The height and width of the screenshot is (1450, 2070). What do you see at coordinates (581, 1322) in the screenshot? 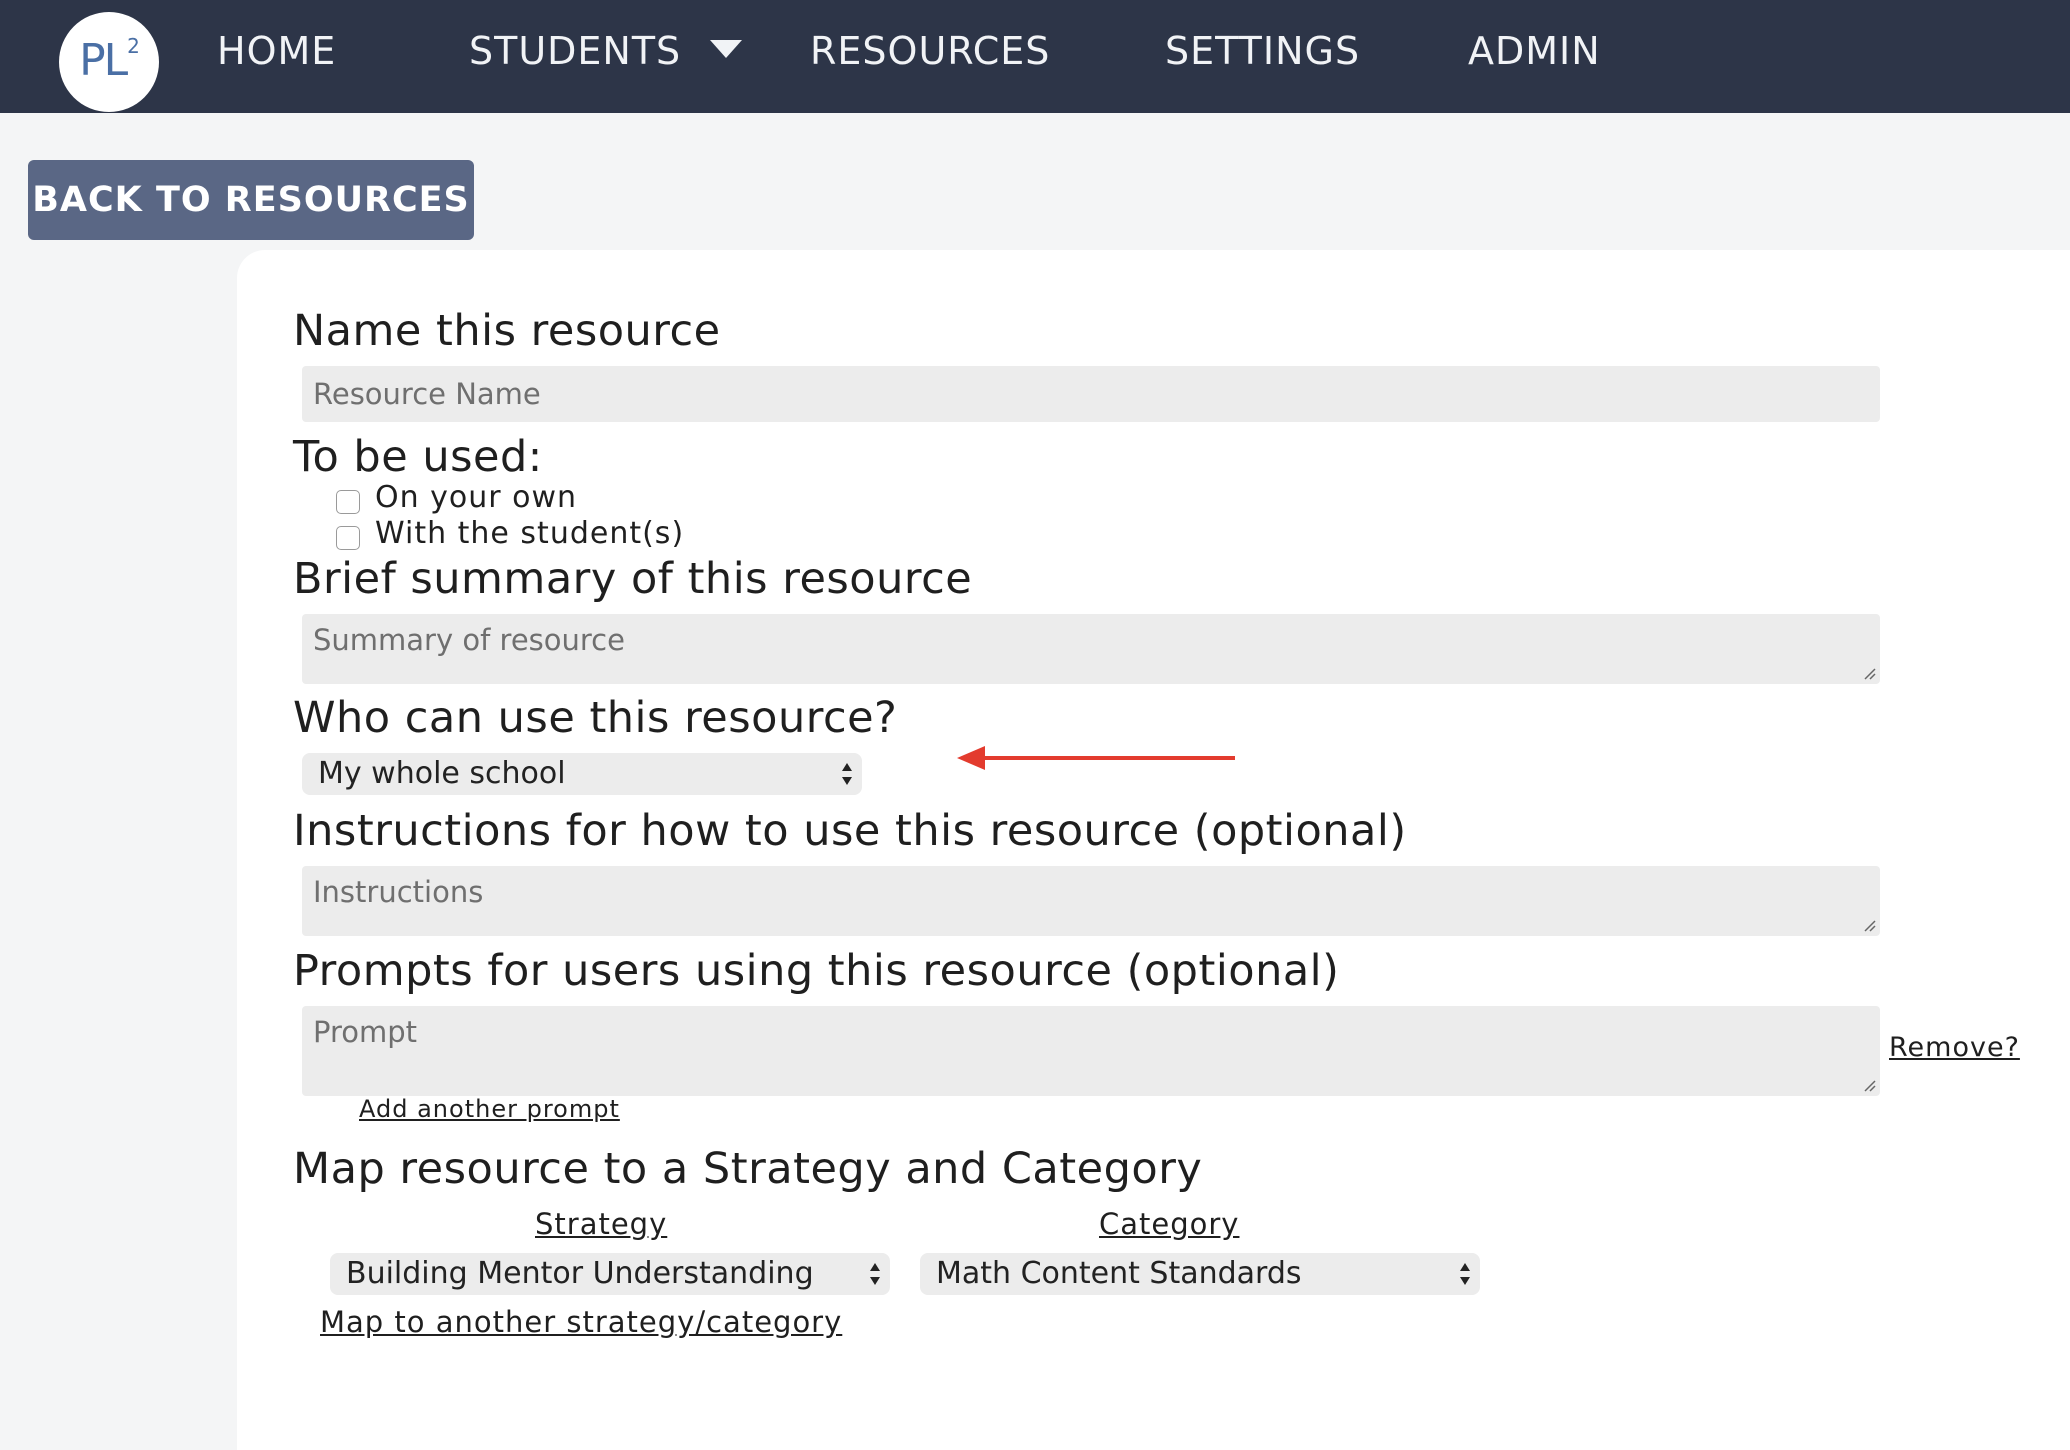
I see `map-another-link: Map to another strategy/category` at bounding box center [581, 1322].